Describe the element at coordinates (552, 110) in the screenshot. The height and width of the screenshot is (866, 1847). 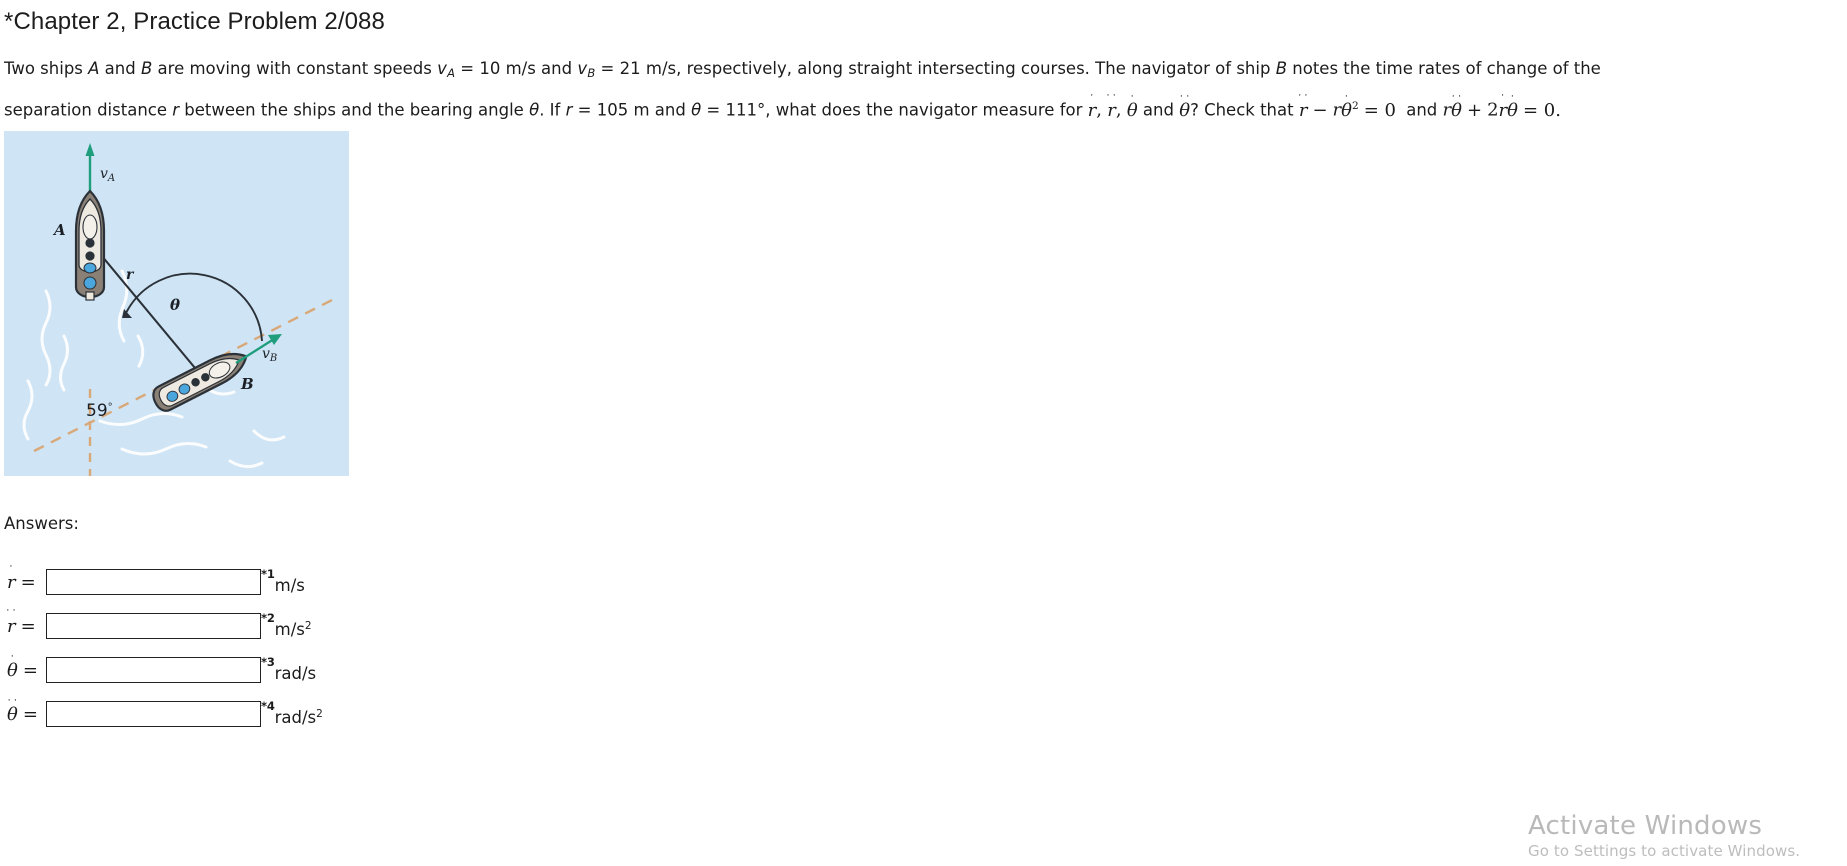
I see `statement-text-9: . If` at that location.